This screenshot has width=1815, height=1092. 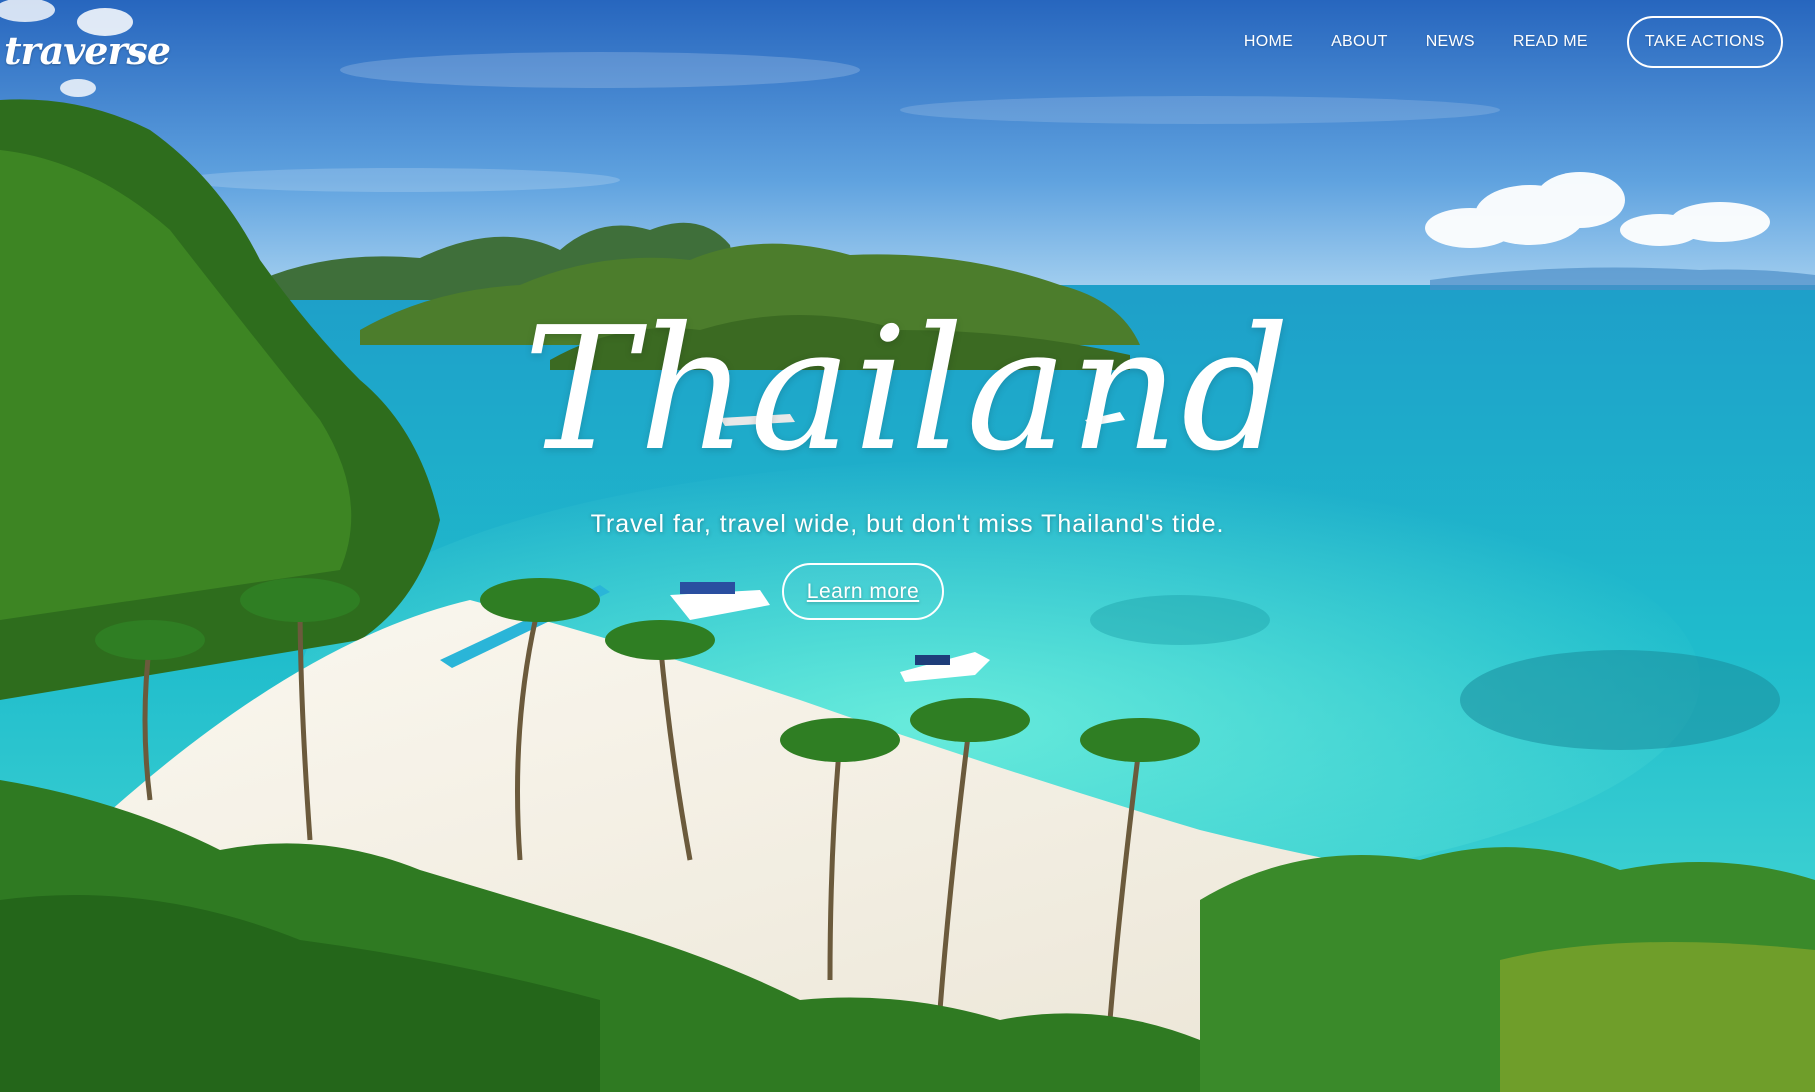 What do you see at coordinates (1704, 42) in the screenshot?
I see `take-actions-button: TAKE ACTIONS` at bounding box center [1704, 42].